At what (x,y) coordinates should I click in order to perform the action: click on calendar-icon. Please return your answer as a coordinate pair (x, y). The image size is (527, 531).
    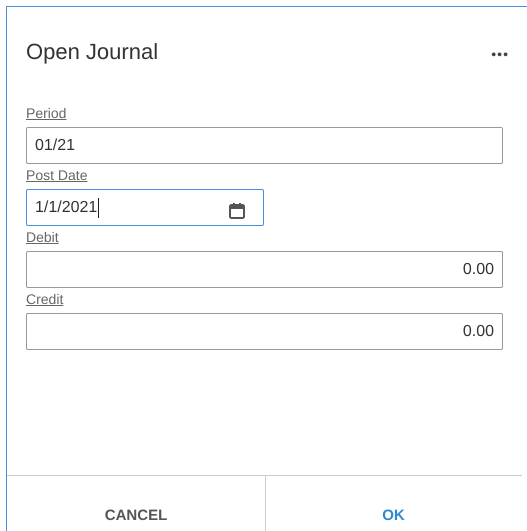
    Looking at the image, I should click on (237, 210).